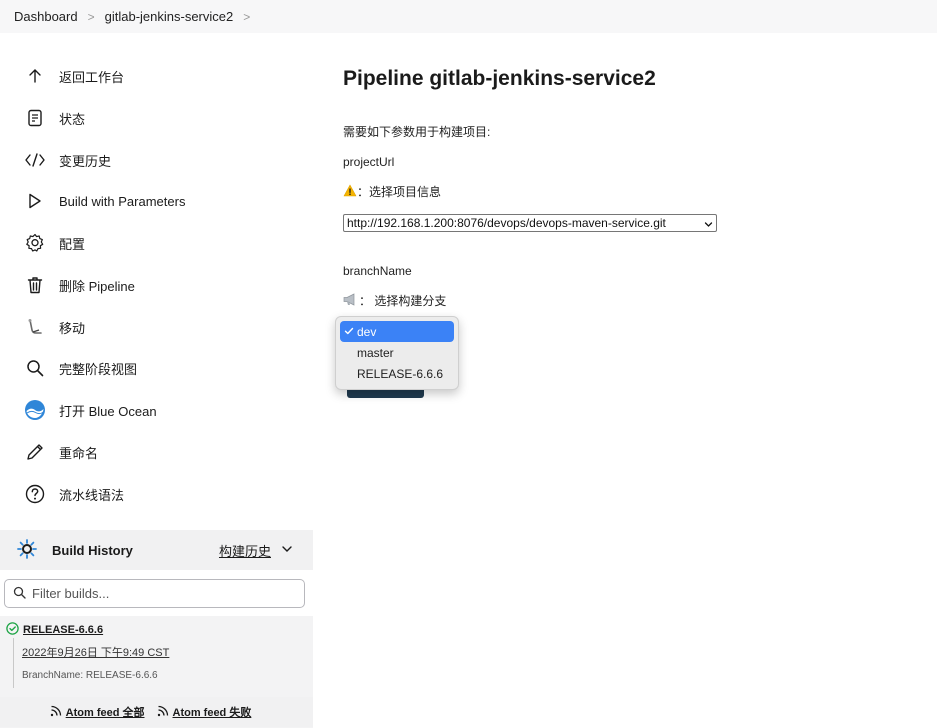 Image resolution: width=937 pixels, height=728 pixels. What do you see at coordinates (35, 160) in the screenshot?
I see `code-icon` at bounding box center [35, 160].